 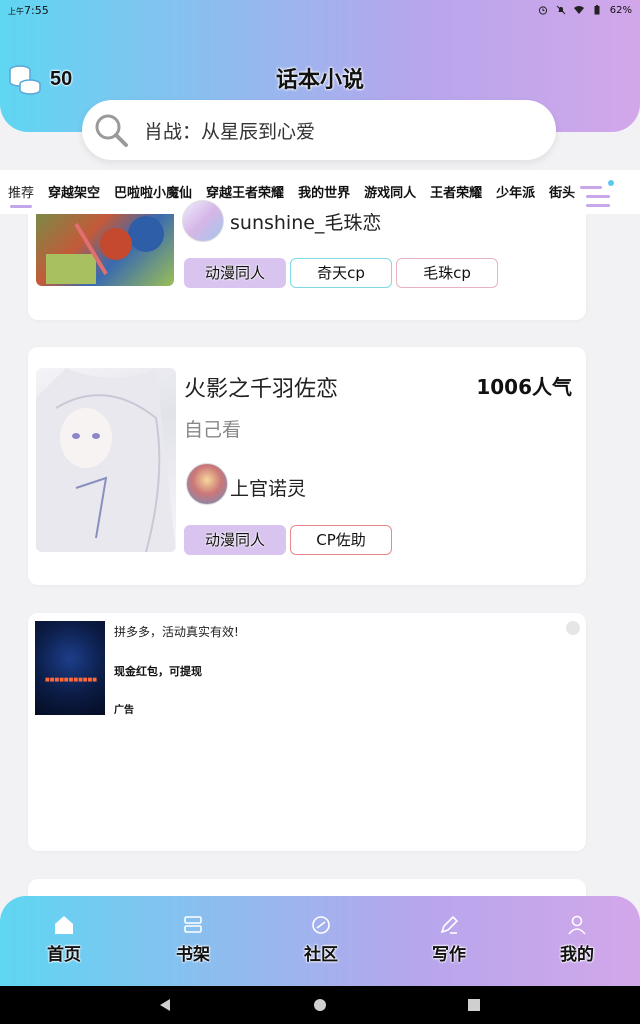 What do you see at coordinates (124, 710) in the screenshot?
I see `ad-label: 广告` at bounding box center [124, 710].